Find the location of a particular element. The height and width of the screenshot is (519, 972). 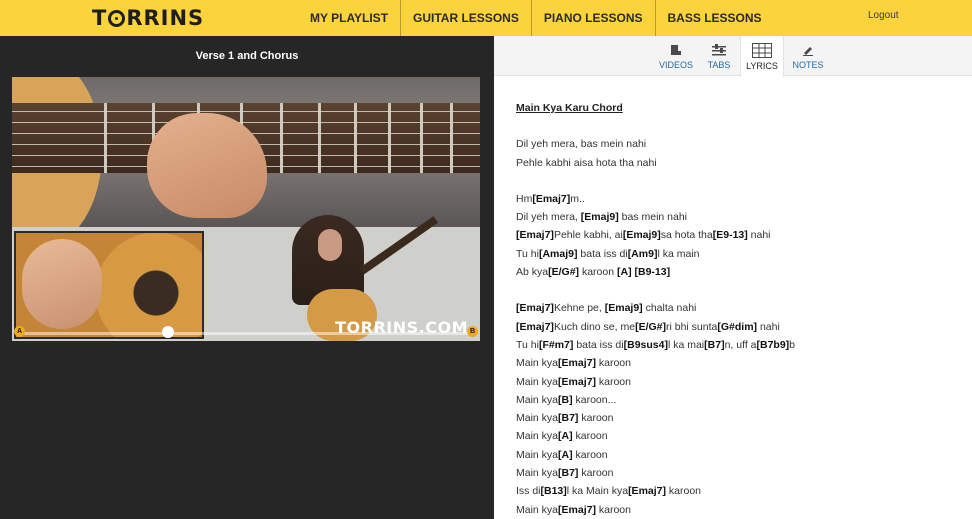

lyric-text: Dil yeh mera, is located at coordinates (548, 217).